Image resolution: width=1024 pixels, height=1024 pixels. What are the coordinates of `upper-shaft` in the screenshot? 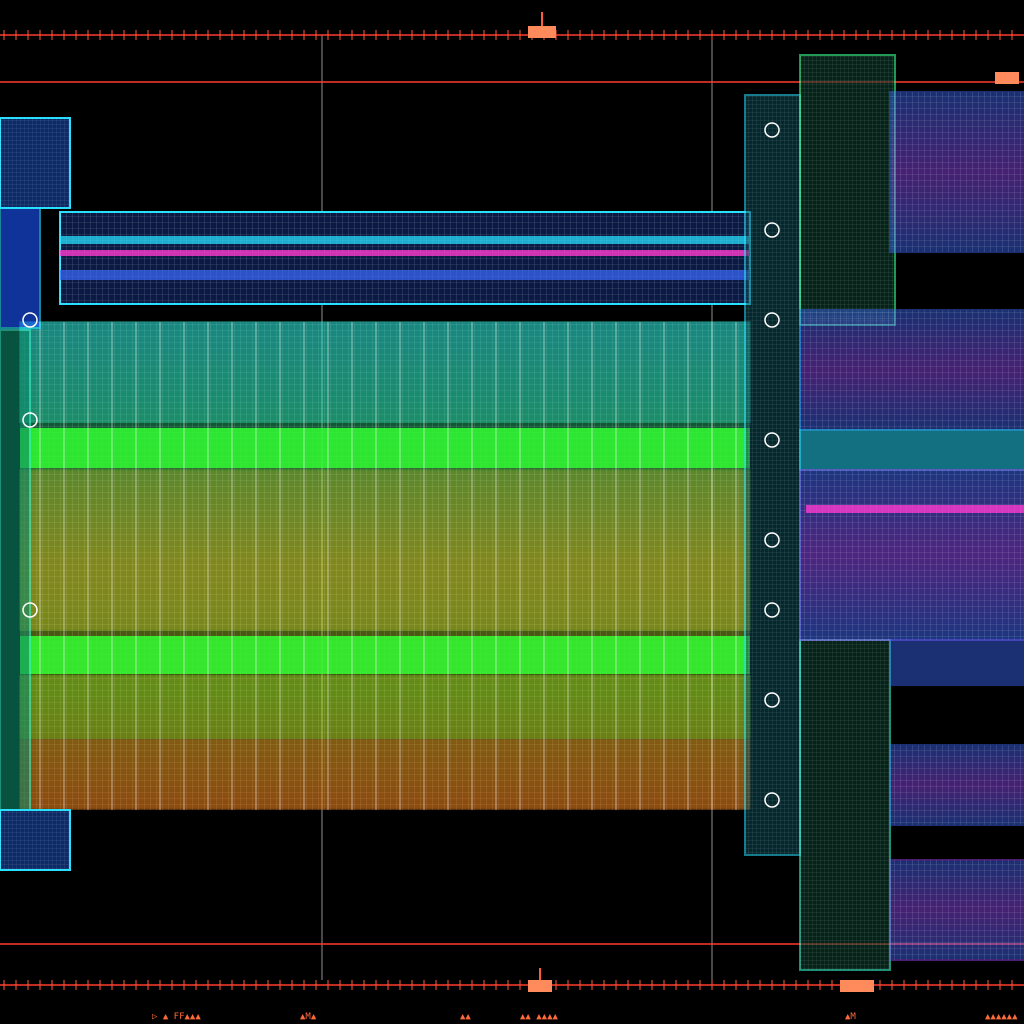 It's located at (405, 258).